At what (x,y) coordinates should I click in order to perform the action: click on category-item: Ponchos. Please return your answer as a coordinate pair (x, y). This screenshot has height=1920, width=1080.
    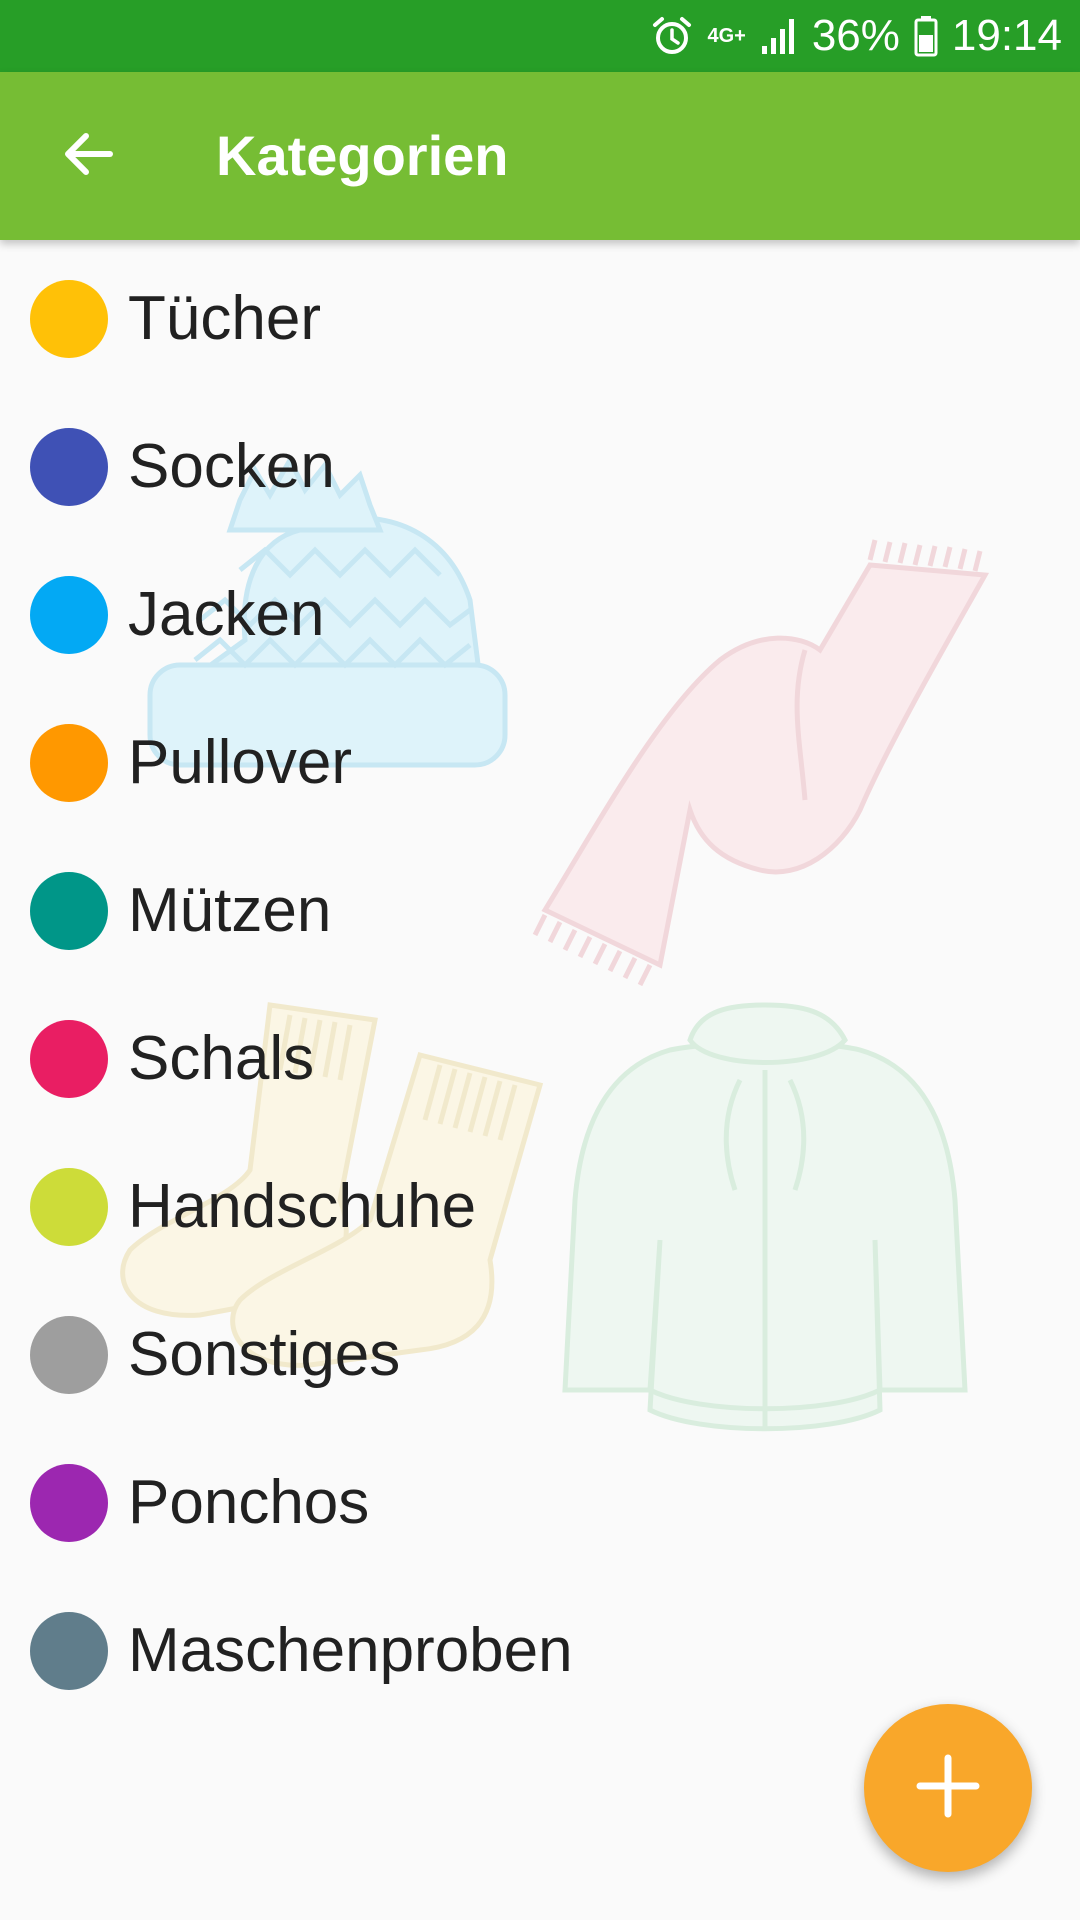
    Looking at the image, I should click on (540, 1503).